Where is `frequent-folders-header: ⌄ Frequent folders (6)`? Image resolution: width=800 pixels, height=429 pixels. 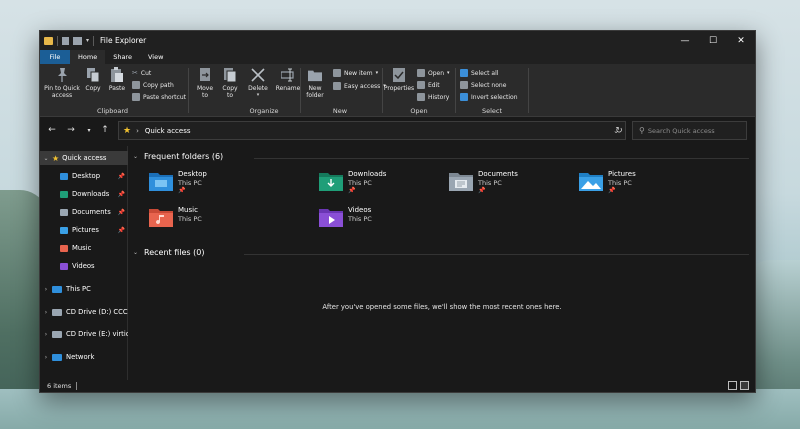
frequent-folders-header: ⌄ Frequent folders (6) is located at coordinates (178, 156).